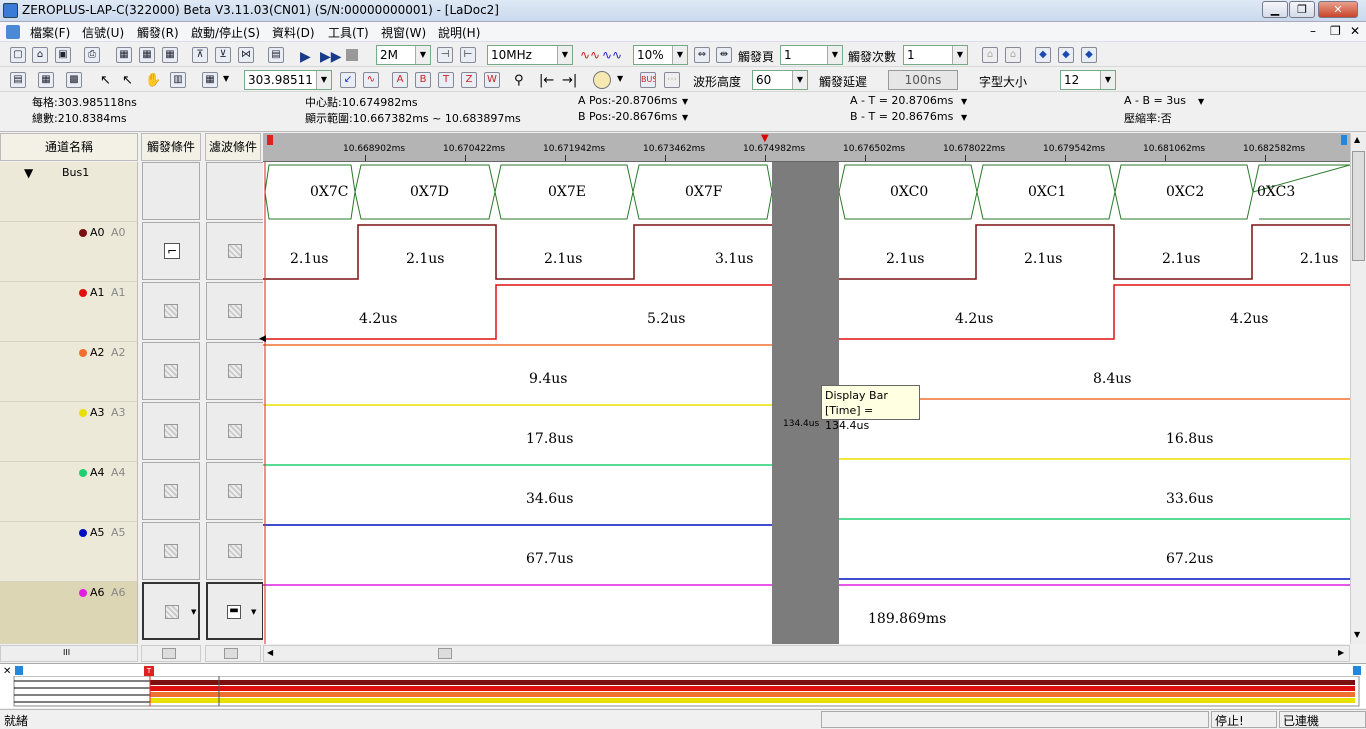 The height and width of the screenshot is (729, 1366). I want to click on measure-icon: ▥, so click(178, 80).